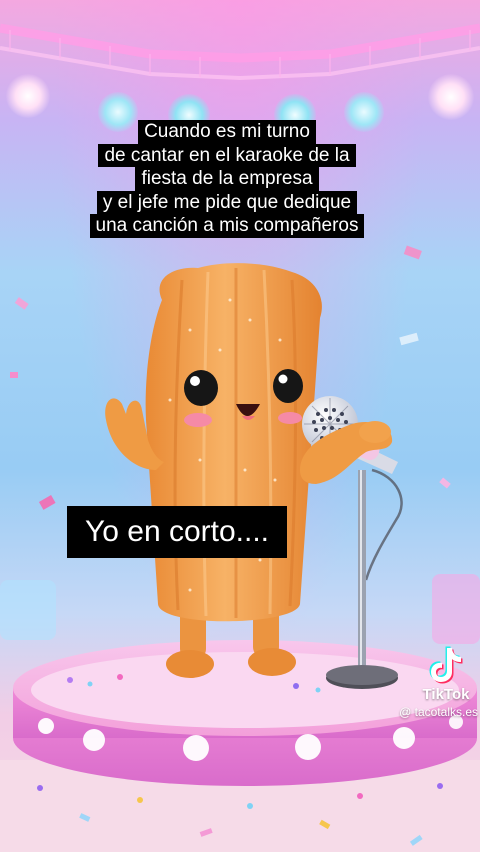 This screenshot has width=480, height=852. Describe the element at coordinates (446, 694) in the screenshot. I see `tiktok-brand-label: TikTok` at that location.